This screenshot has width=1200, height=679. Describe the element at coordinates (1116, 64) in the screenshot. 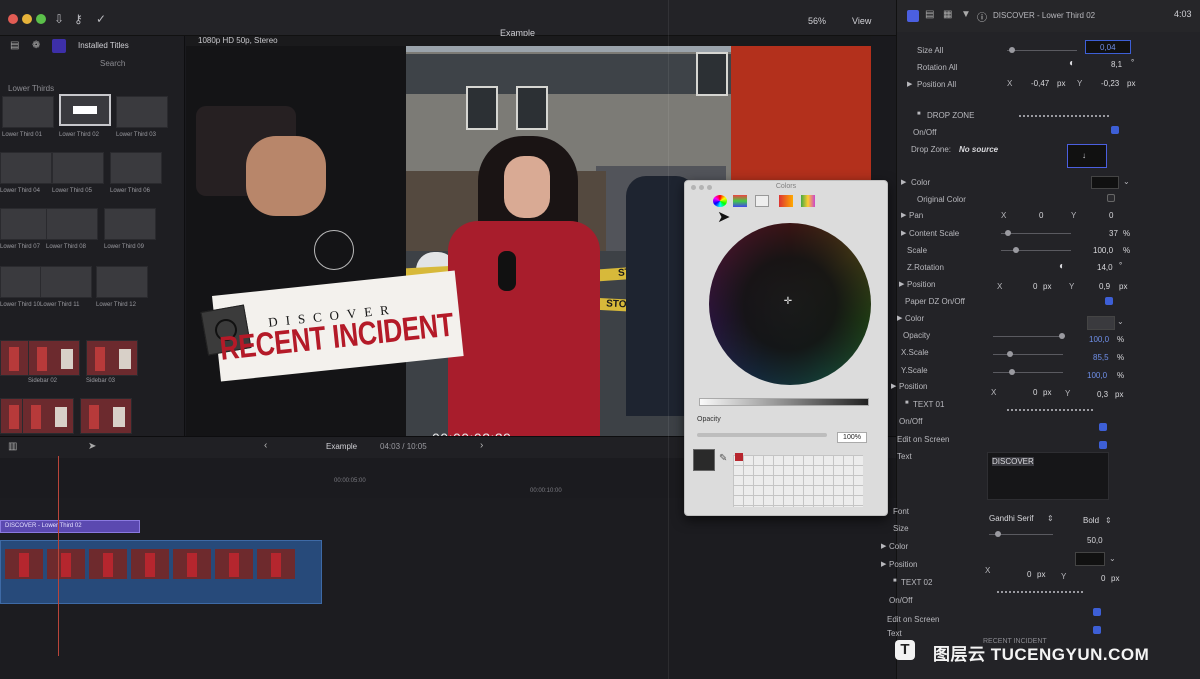

I see `rotation-all-value: 8,1` at that location.